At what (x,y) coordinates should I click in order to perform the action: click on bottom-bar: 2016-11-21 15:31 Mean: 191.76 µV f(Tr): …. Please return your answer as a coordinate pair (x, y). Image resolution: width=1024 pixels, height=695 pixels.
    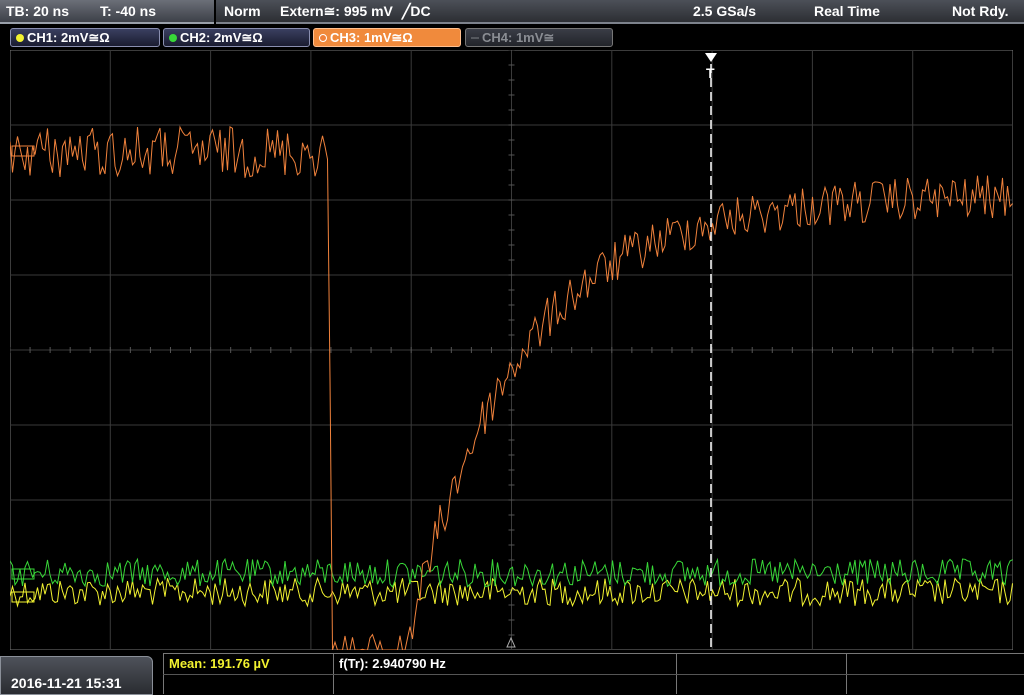
    Looking at the image, I should click on (512, 673).